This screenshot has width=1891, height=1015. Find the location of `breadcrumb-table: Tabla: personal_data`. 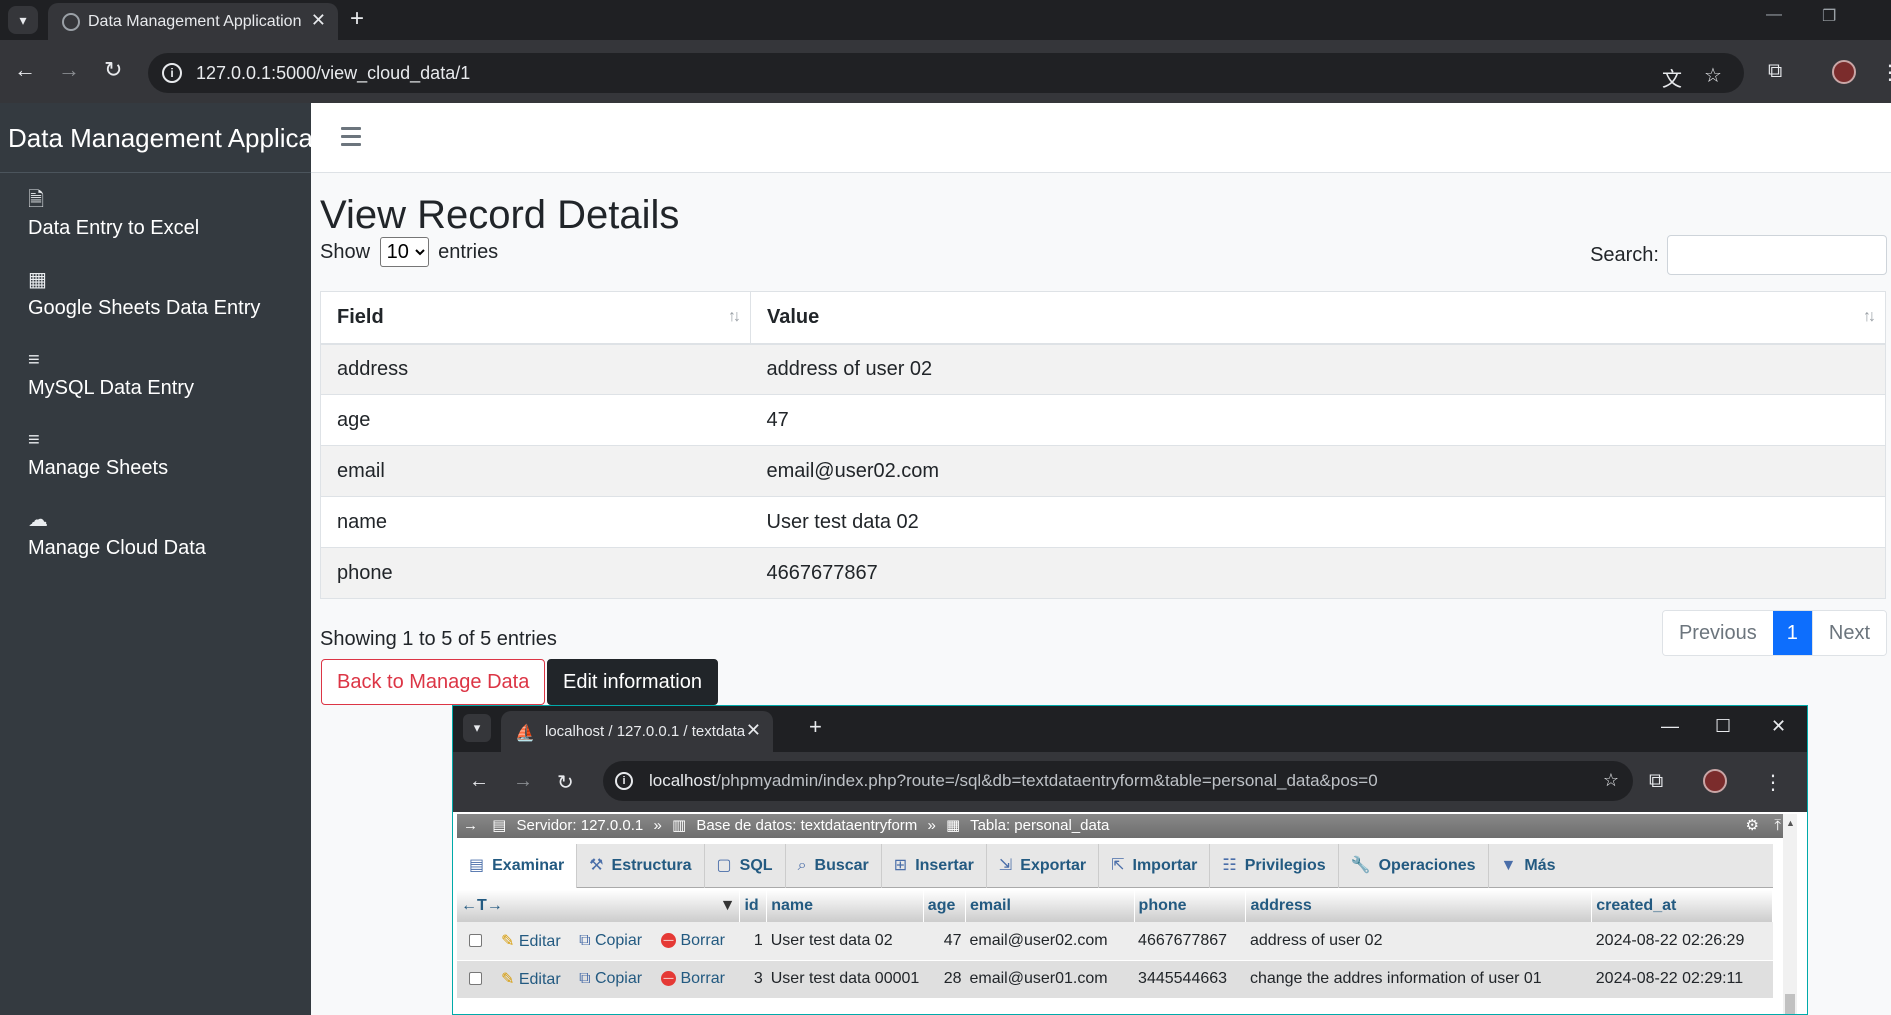

breadcrumb-table: Tabla: personal_data is located at coordinates (1039, 825).